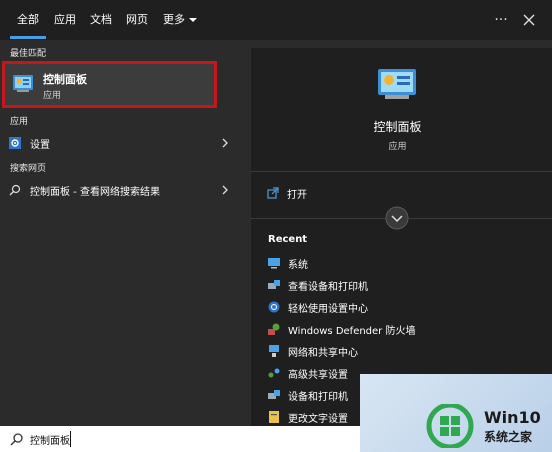  What do you see at coordinates (28, 169) in the screenshot?
I see `web-search-header: 搜索网页` at bounding box center [28, 169].